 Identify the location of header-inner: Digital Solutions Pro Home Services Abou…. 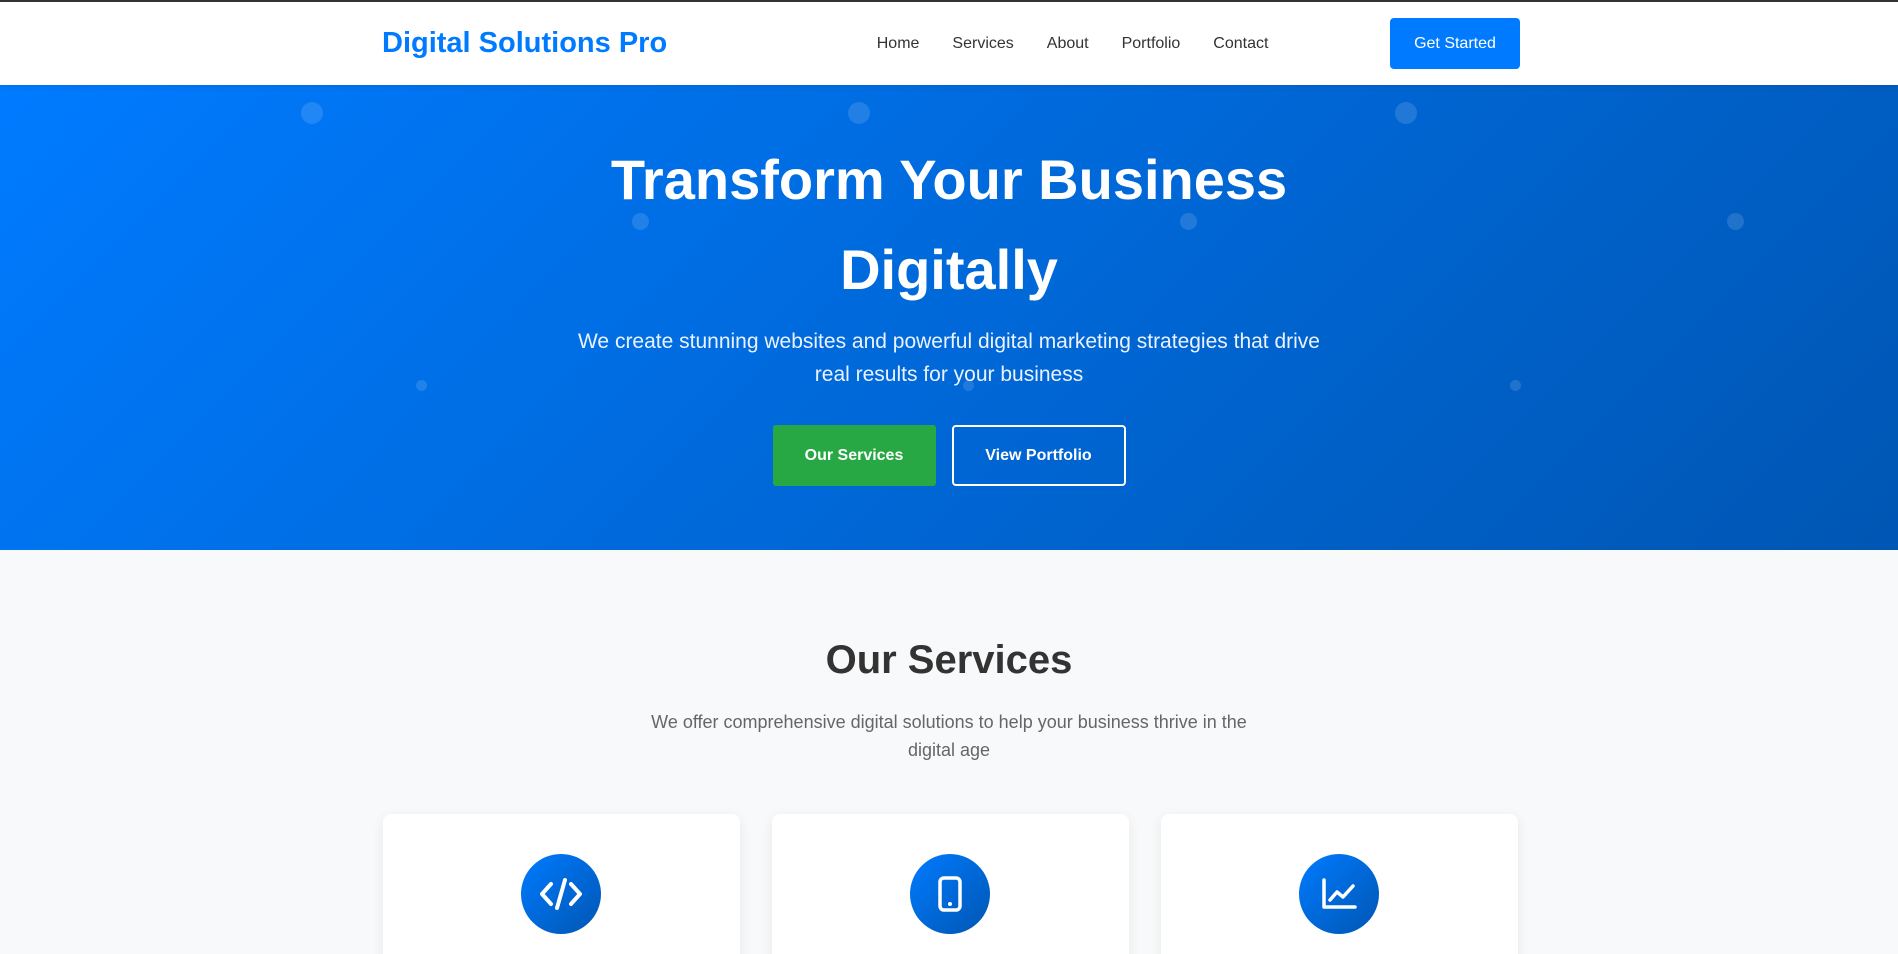
(951, 43).